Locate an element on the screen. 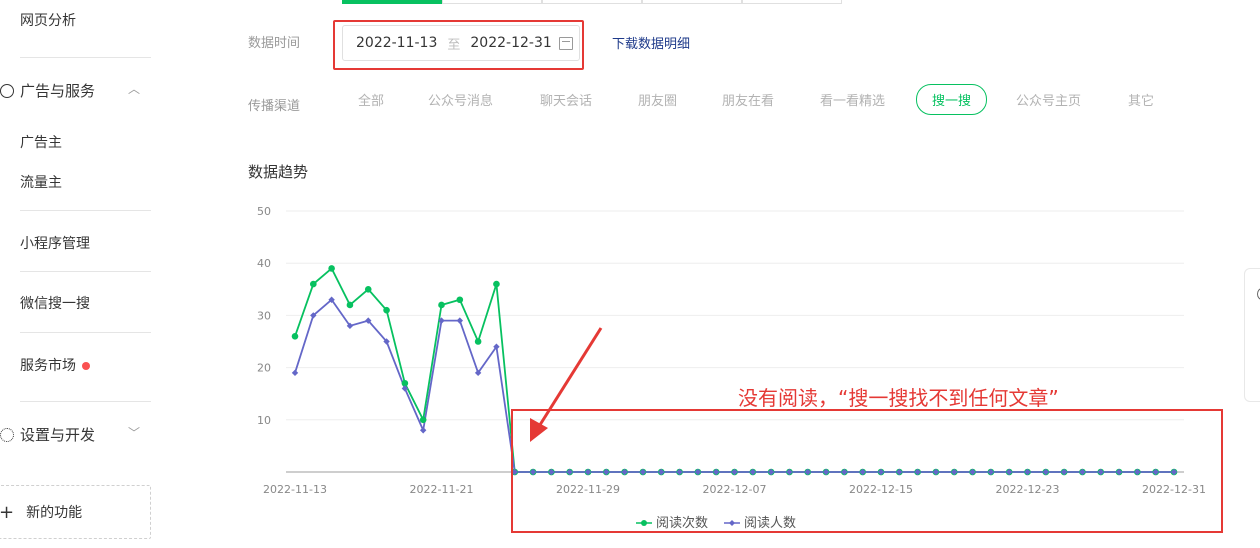  legend-marker-circle is located at coordinates (644, 522).